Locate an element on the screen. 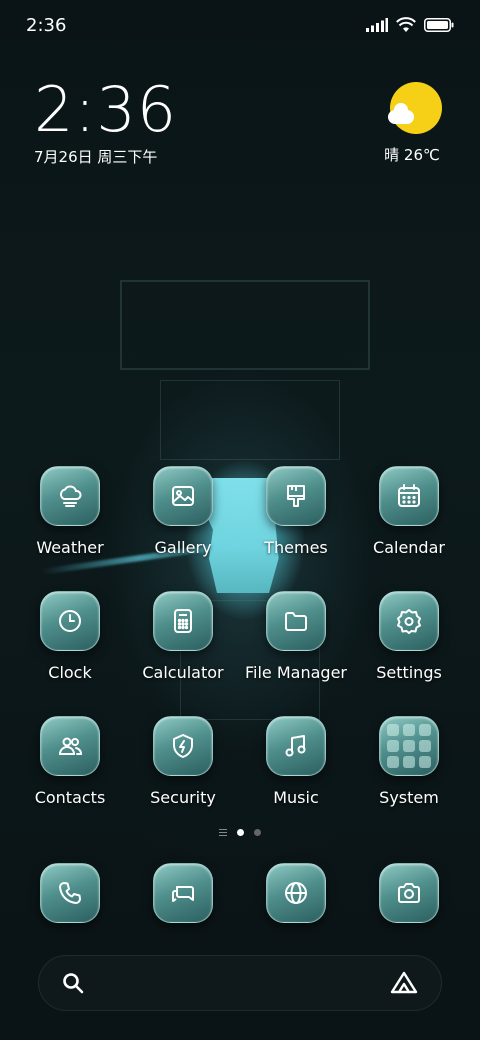  app-label: Calculator is located at coordinates (183, 672).